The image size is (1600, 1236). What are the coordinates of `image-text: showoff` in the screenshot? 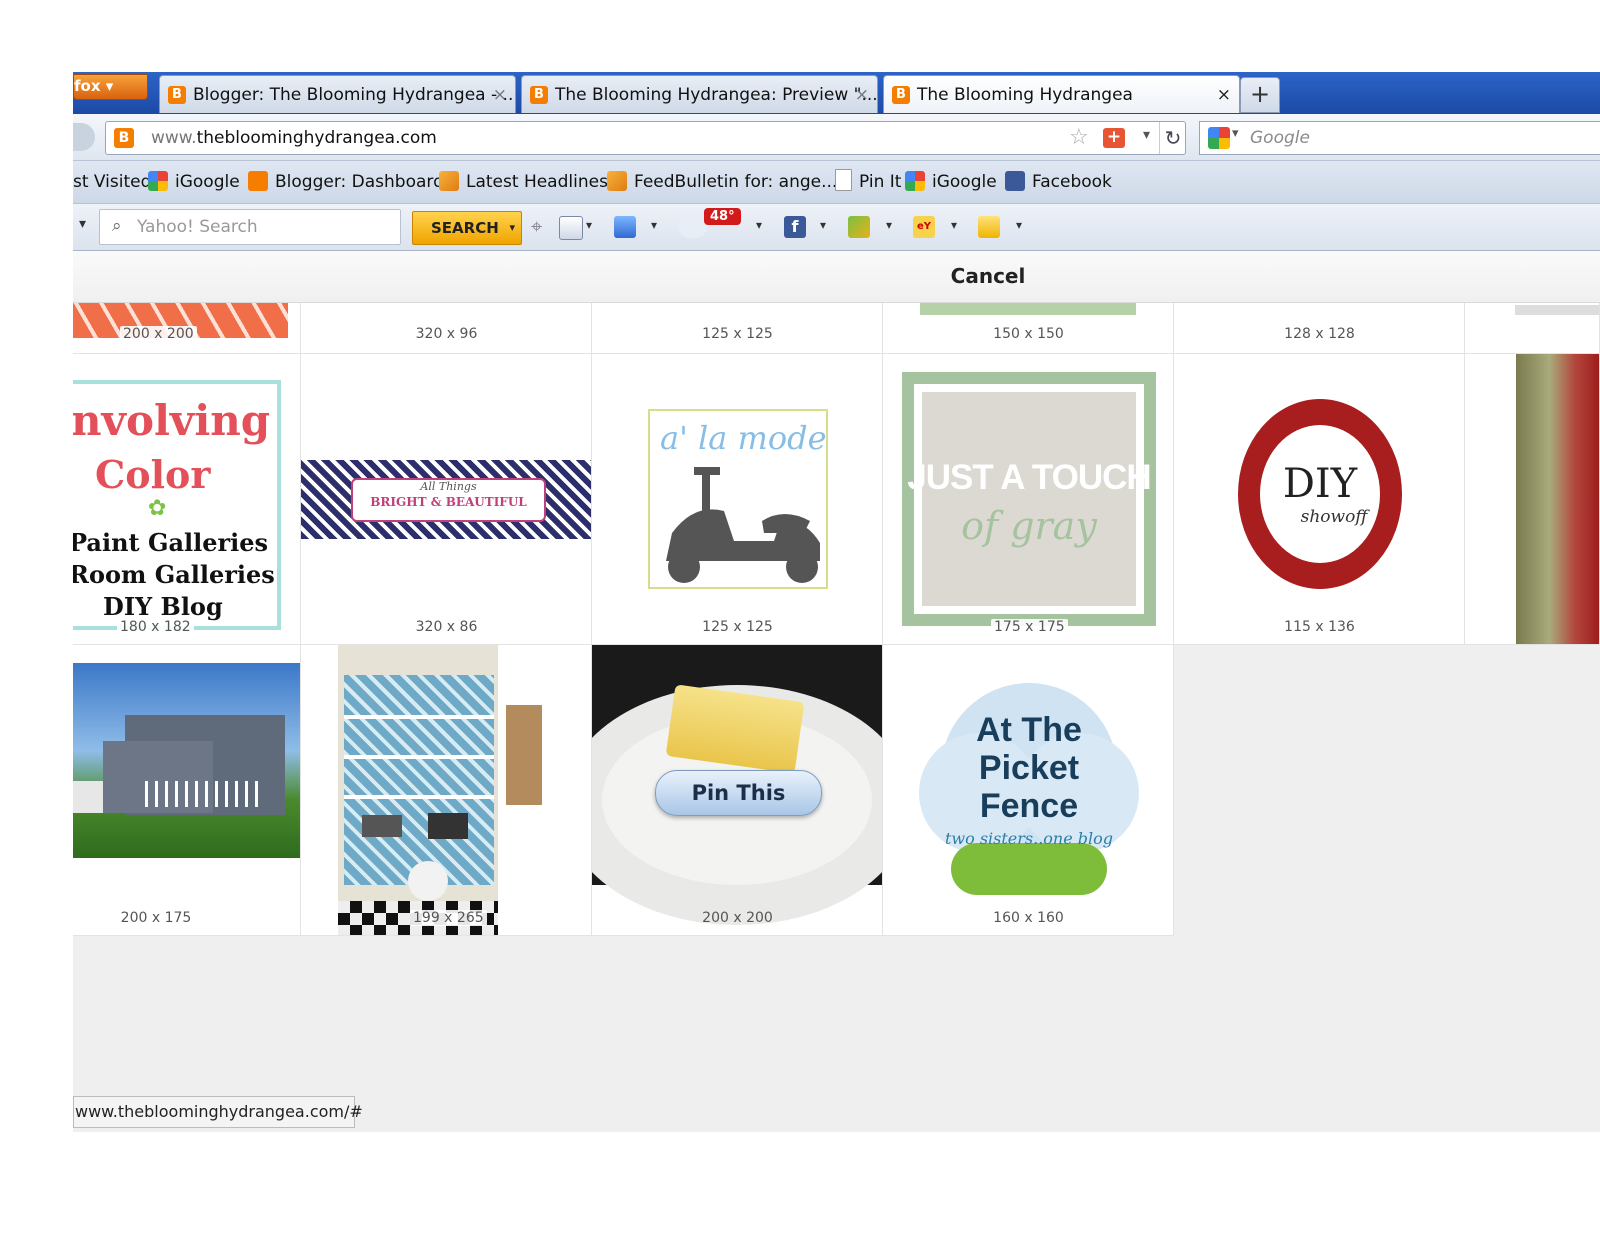 It's located at (1334, 517).